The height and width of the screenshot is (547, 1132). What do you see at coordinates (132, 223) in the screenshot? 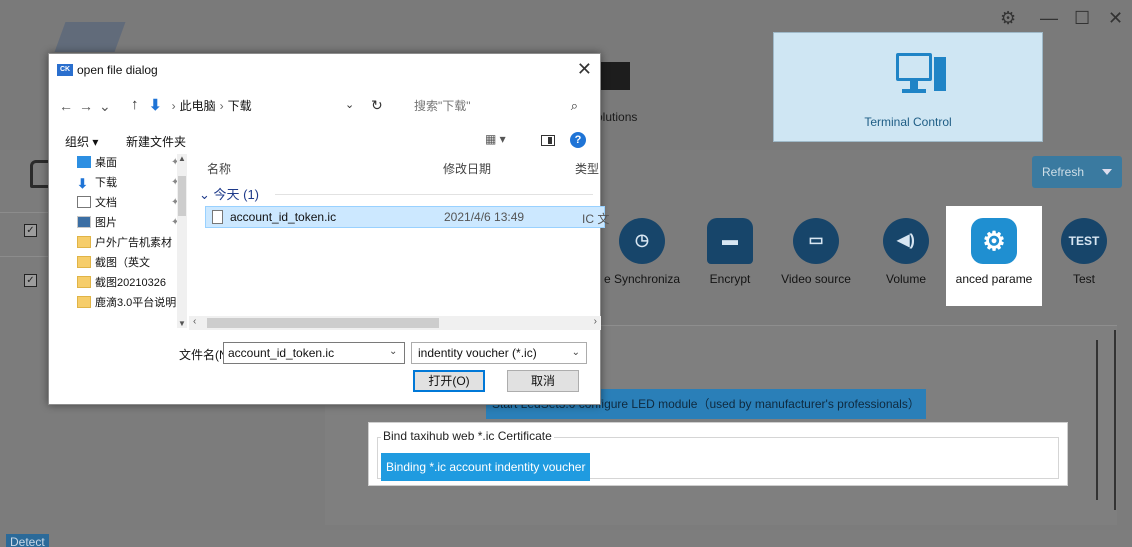
I see `nav-item-pictures: 图片 ✦` at bounding box center [132, 223].